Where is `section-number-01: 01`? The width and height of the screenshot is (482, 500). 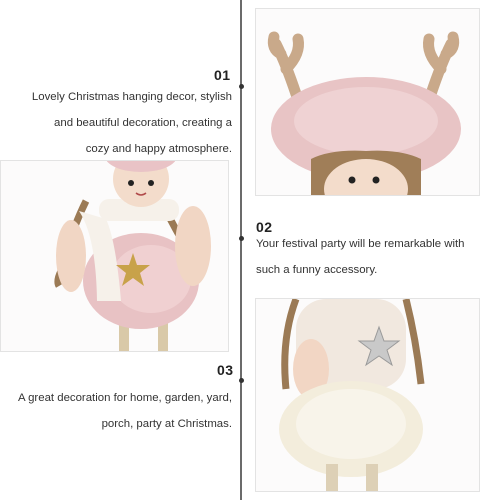
section-number-01: 01 is located at coordinates (222, 75).